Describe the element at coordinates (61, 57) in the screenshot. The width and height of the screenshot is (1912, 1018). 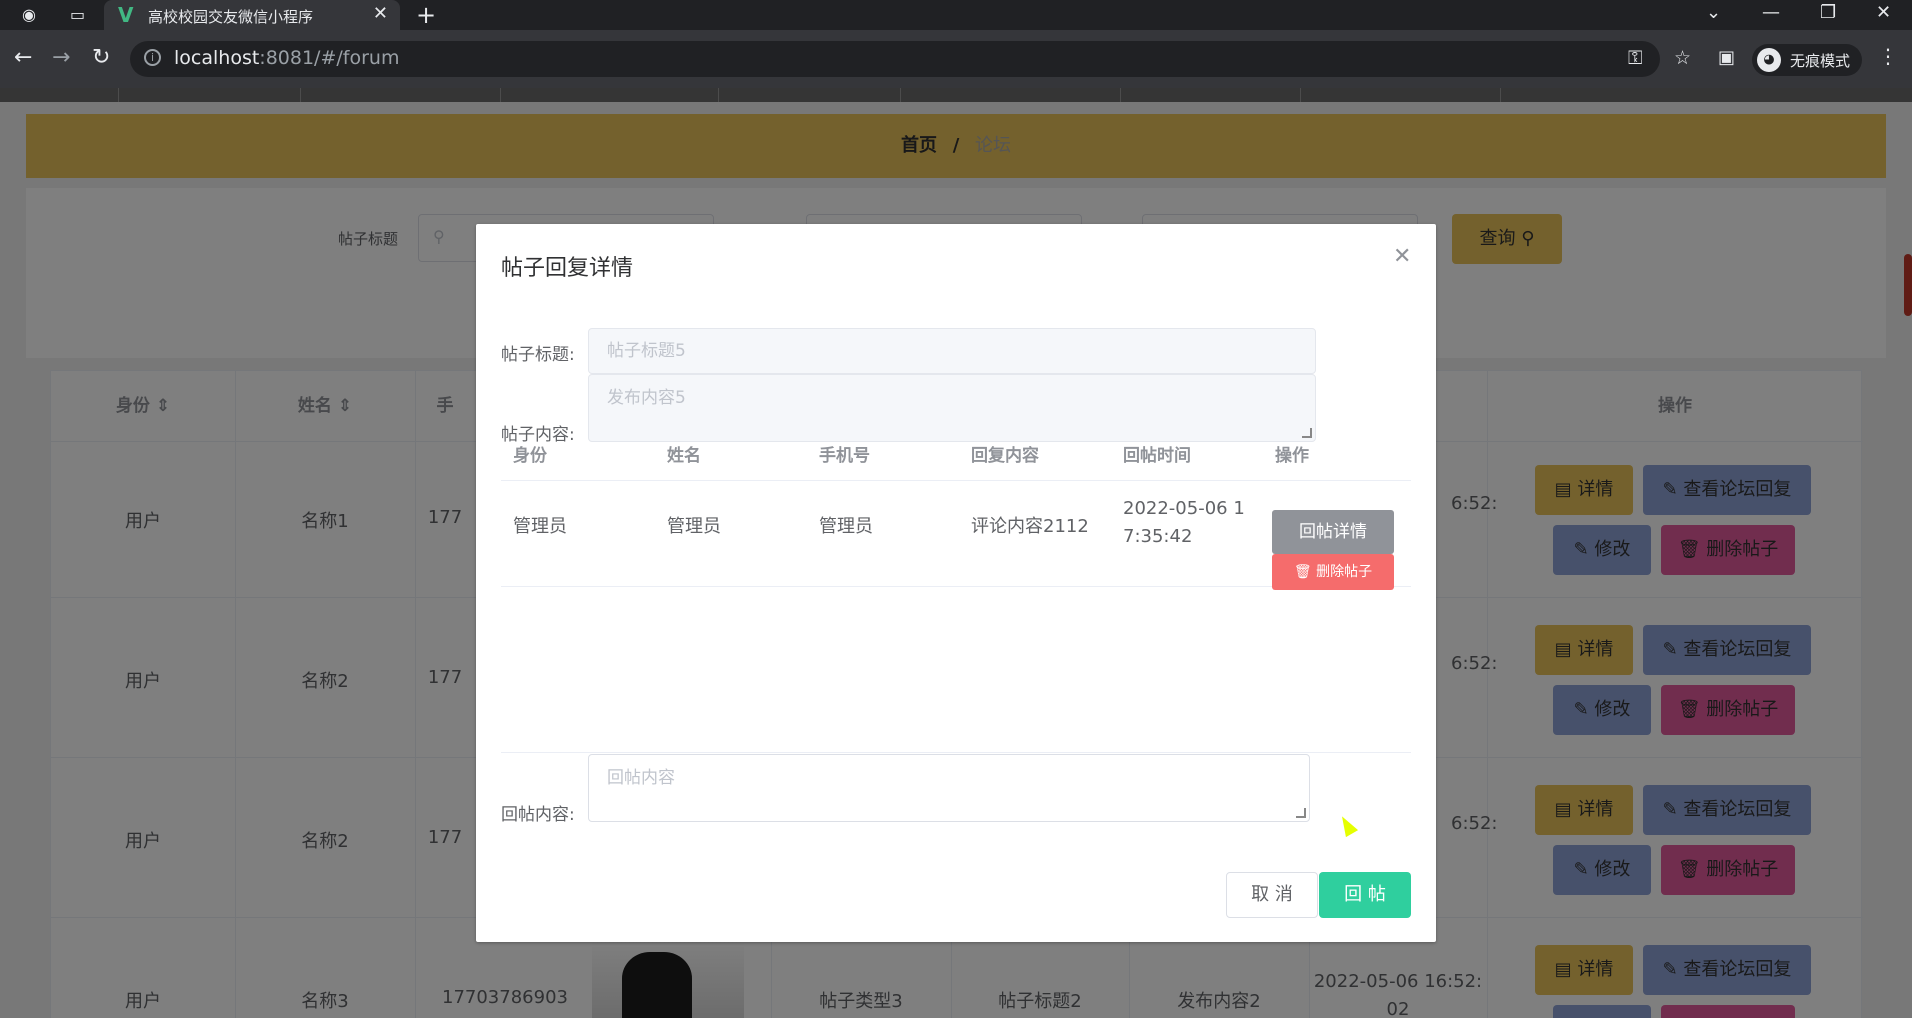
I see `forward-icon: →` at that location.